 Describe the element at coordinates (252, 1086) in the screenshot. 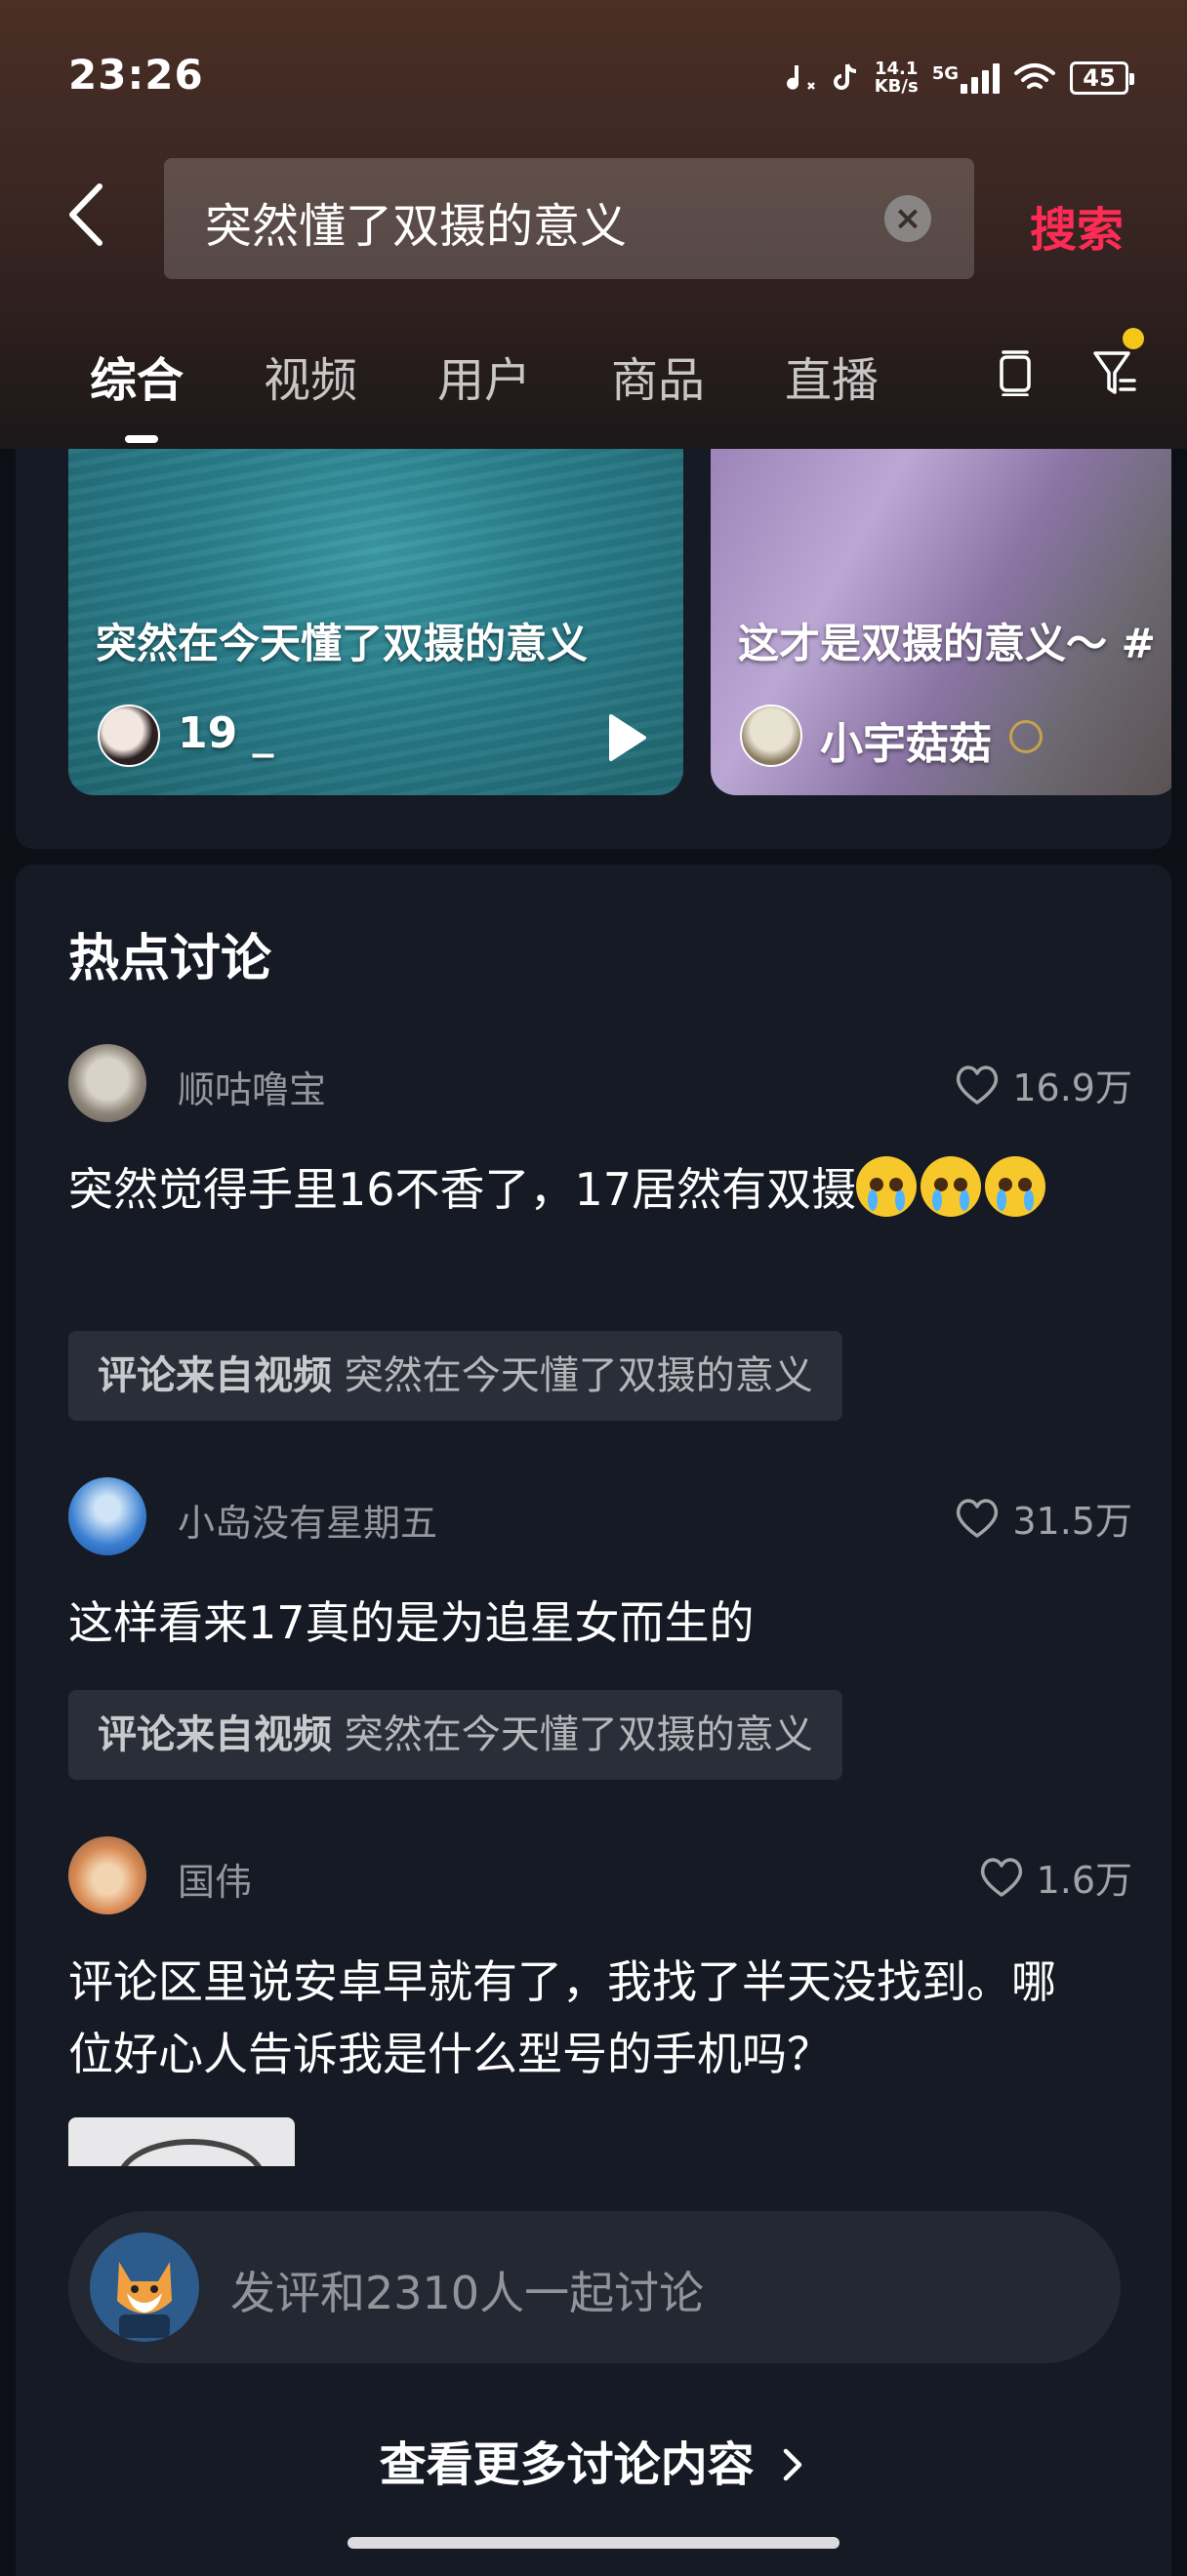

I see `comment-username: 顺咕噜宝` at that location.